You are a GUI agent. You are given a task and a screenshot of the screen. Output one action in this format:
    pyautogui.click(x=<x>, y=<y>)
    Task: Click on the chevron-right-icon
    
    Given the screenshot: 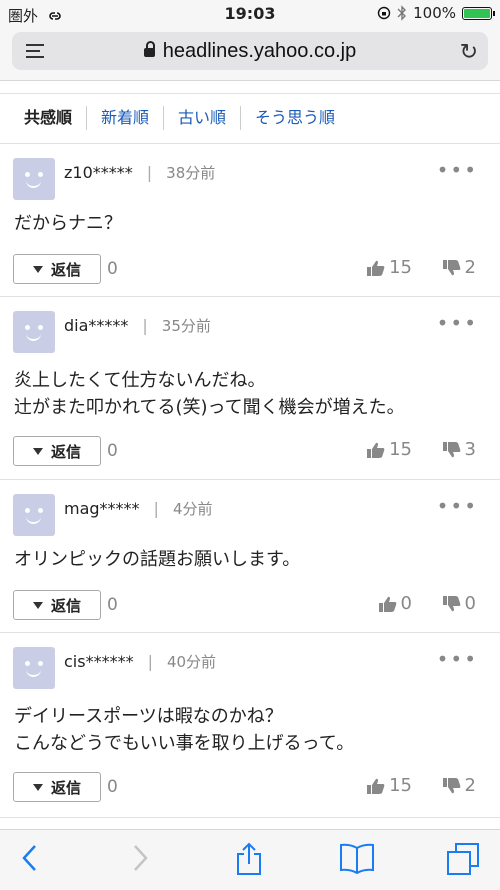 What is the action you would take?
    pyautogui.click(x=140, y=858)
    